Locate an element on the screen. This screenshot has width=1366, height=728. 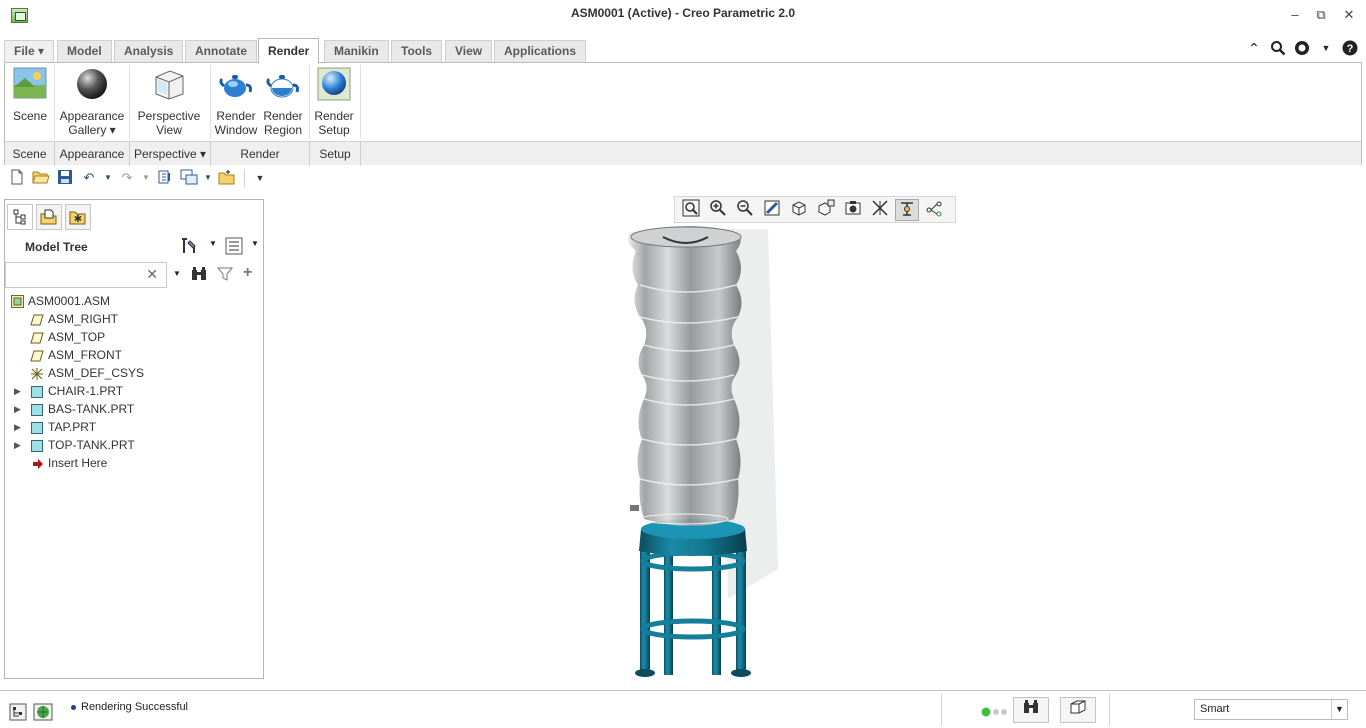
add-column-icon: + is located at coordinates (247, 273).